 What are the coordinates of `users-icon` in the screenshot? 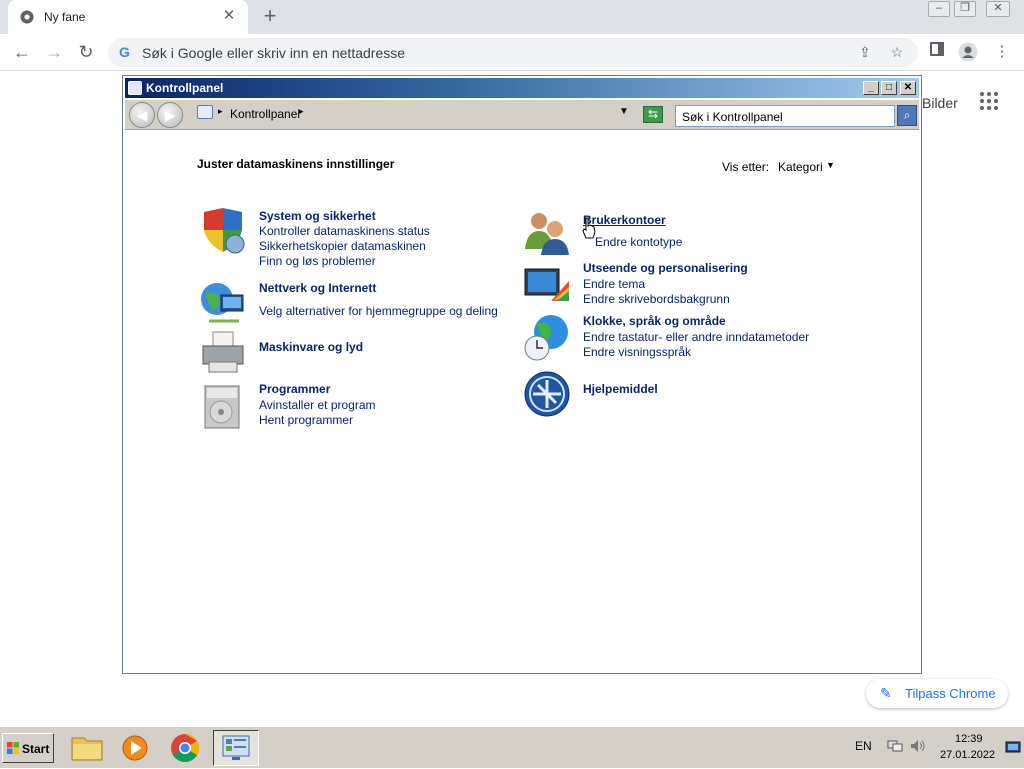 It's located at (547, 234).